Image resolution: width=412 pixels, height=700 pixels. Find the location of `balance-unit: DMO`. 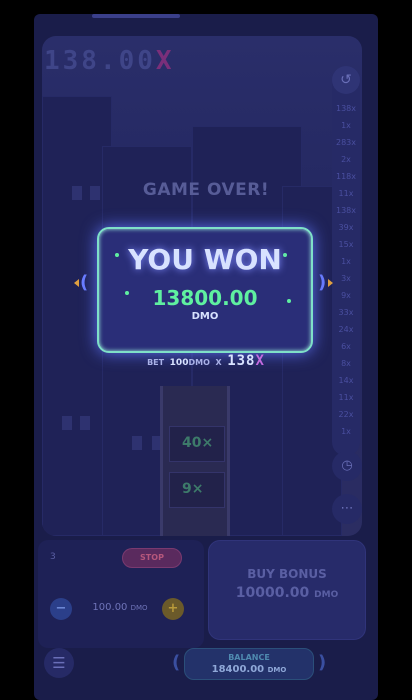

balance-unit: DMO is located at coordinates (277, 670).